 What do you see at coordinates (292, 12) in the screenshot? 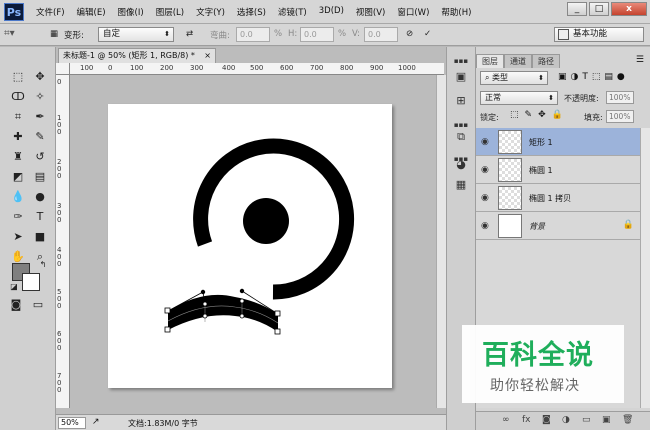
I see `menu-filter: 滤镜(T)` at bounding box center [292, 12].